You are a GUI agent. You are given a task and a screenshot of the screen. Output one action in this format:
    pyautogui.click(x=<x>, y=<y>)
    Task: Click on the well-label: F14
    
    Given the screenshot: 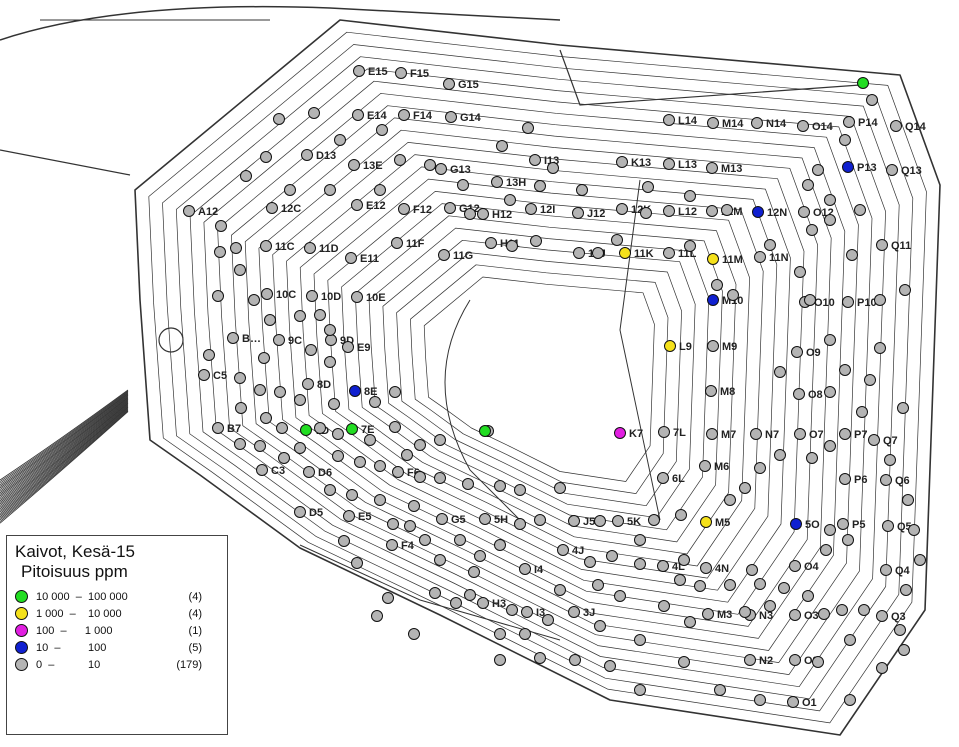 What is the action you would take?
    pyautogui.click(x=423, y=116)
    